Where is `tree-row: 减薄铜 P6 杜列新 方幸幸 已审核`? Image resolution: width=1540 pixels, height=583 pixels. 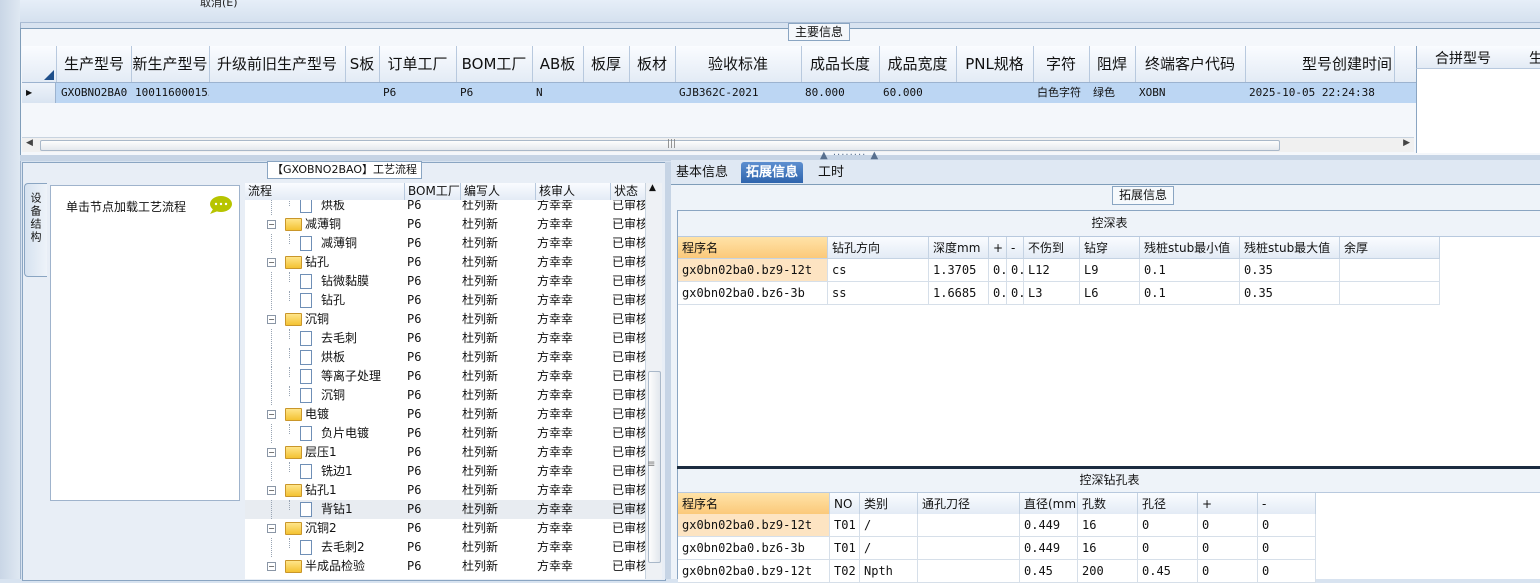 tree-row: 减薄铜 P6 杜列新 方幸幸 已审核 is located at coordinates (445, 243).